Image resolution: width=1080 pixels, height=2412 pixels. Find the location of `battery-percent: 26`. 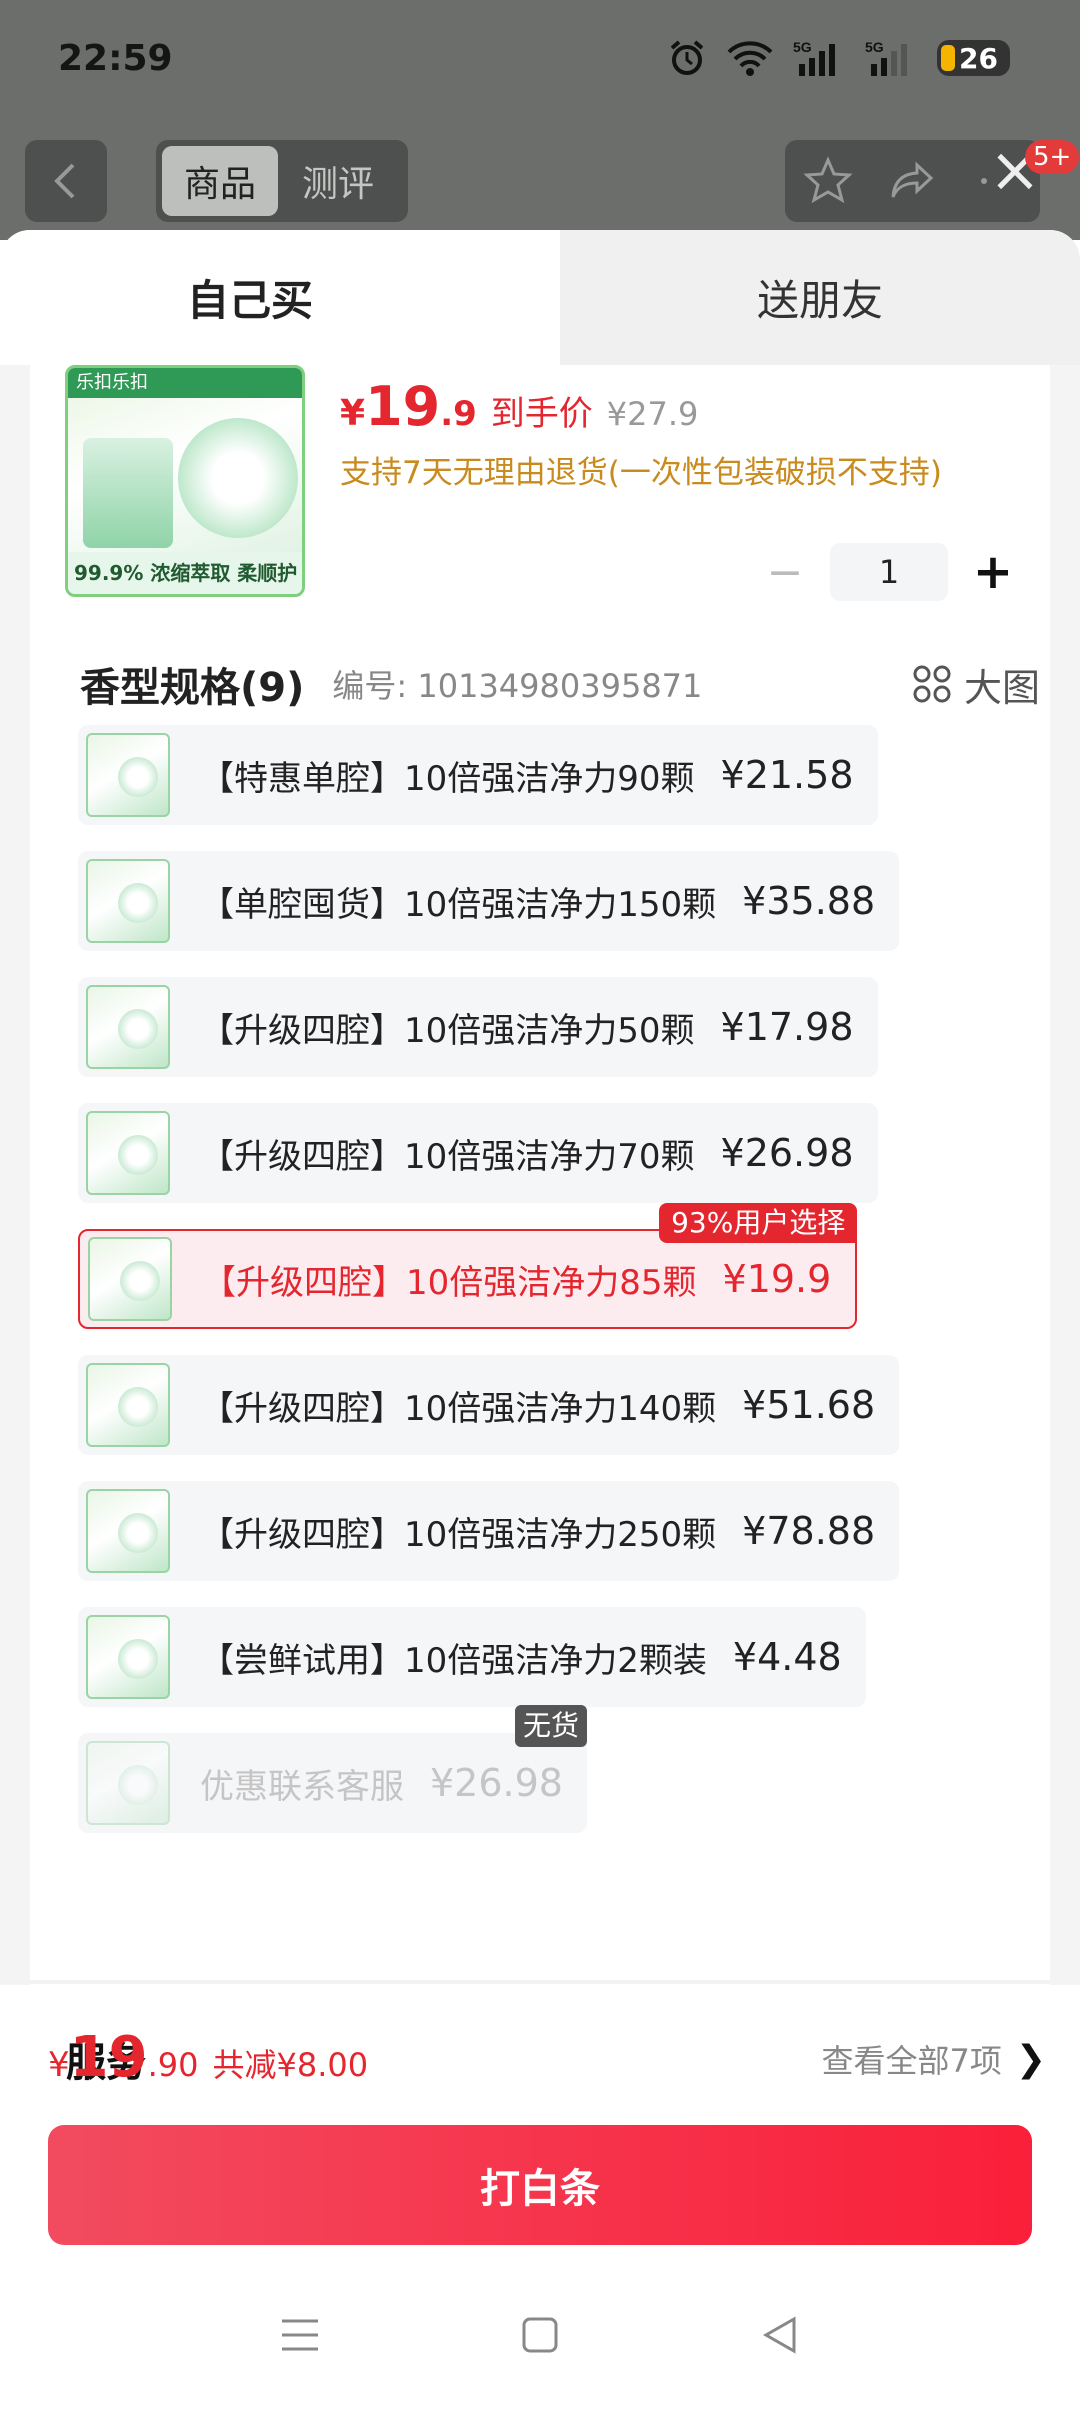

battery-percent: 26 is located at coordinates (978, 58).